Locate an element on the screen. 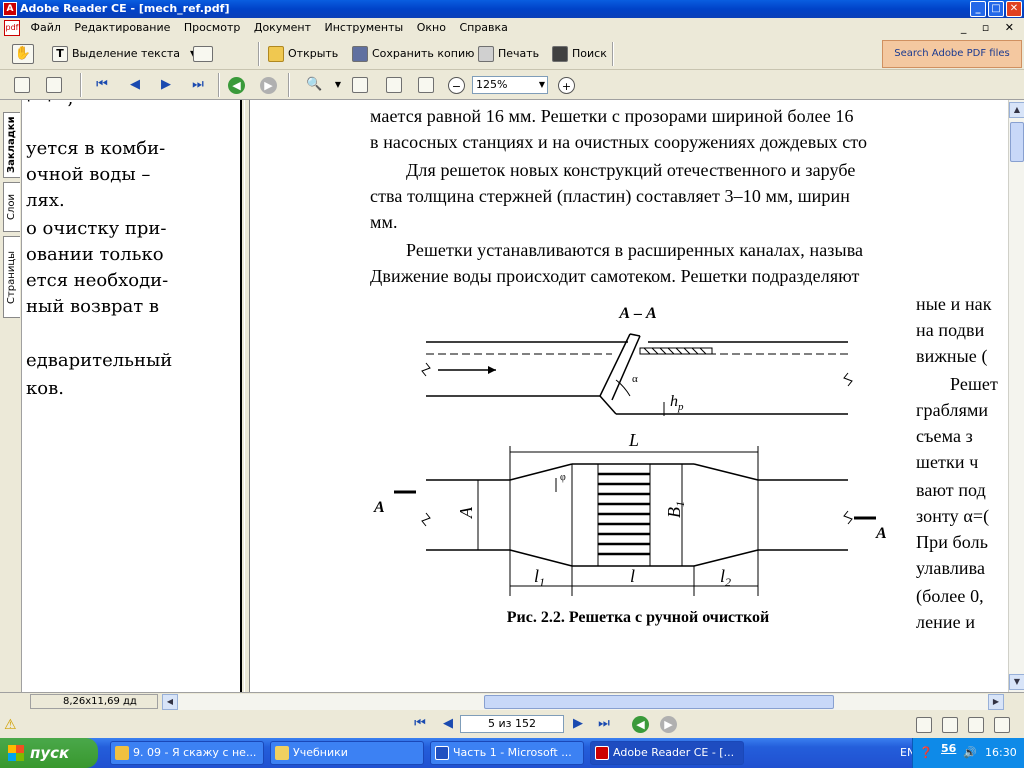  fit-width-button is located at coordinates (426, 85).